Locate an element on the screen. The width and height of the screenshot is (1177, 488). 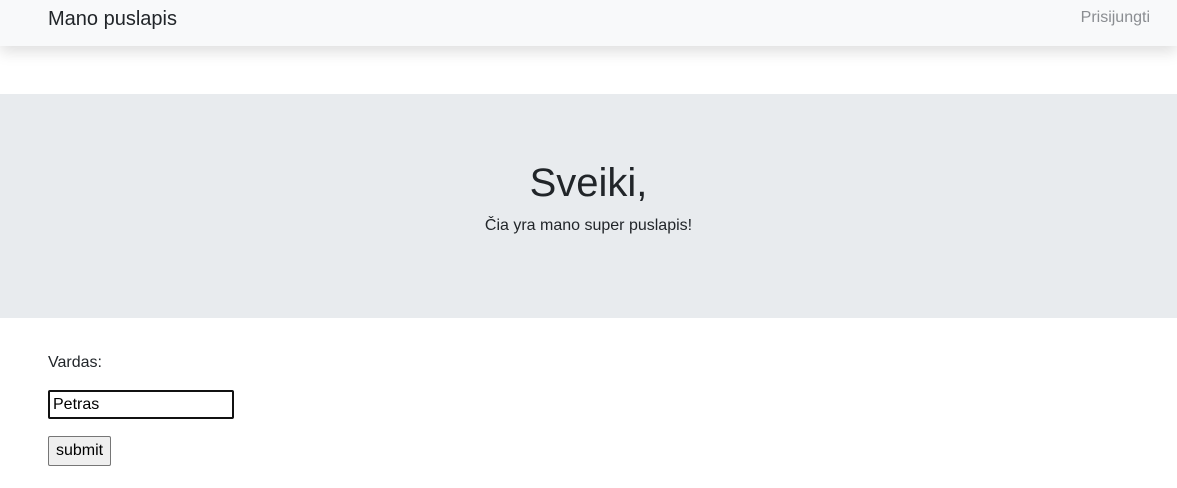
login-link: Prisijungti is located at coordinates (1115, 17).